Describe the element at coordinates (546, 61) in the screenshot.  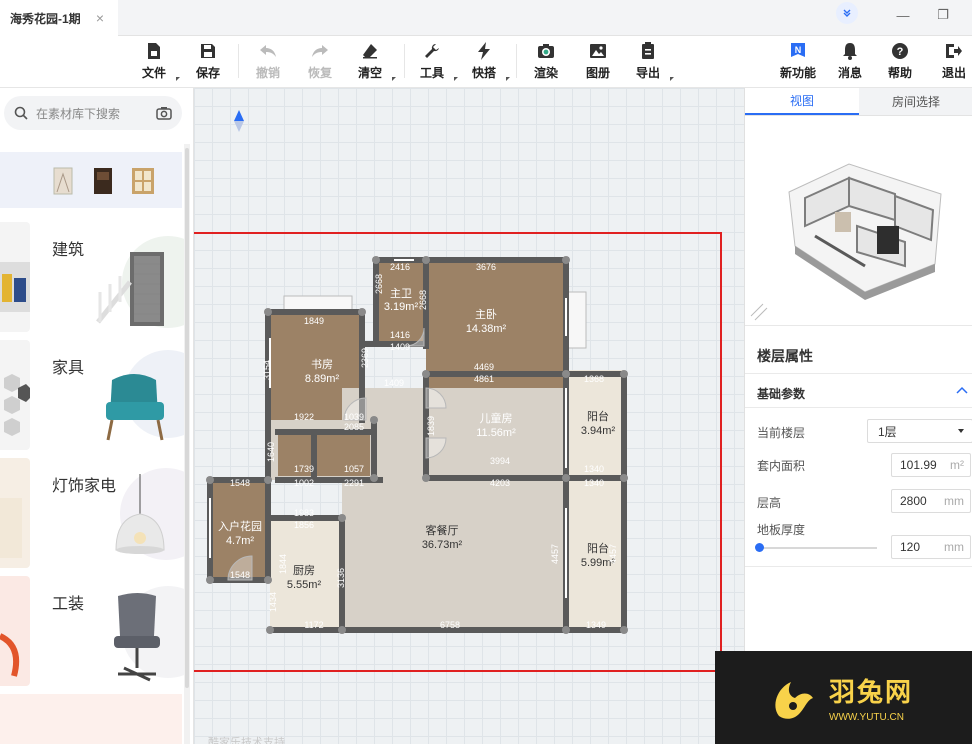
I see `render-button: 渲染` at that location.